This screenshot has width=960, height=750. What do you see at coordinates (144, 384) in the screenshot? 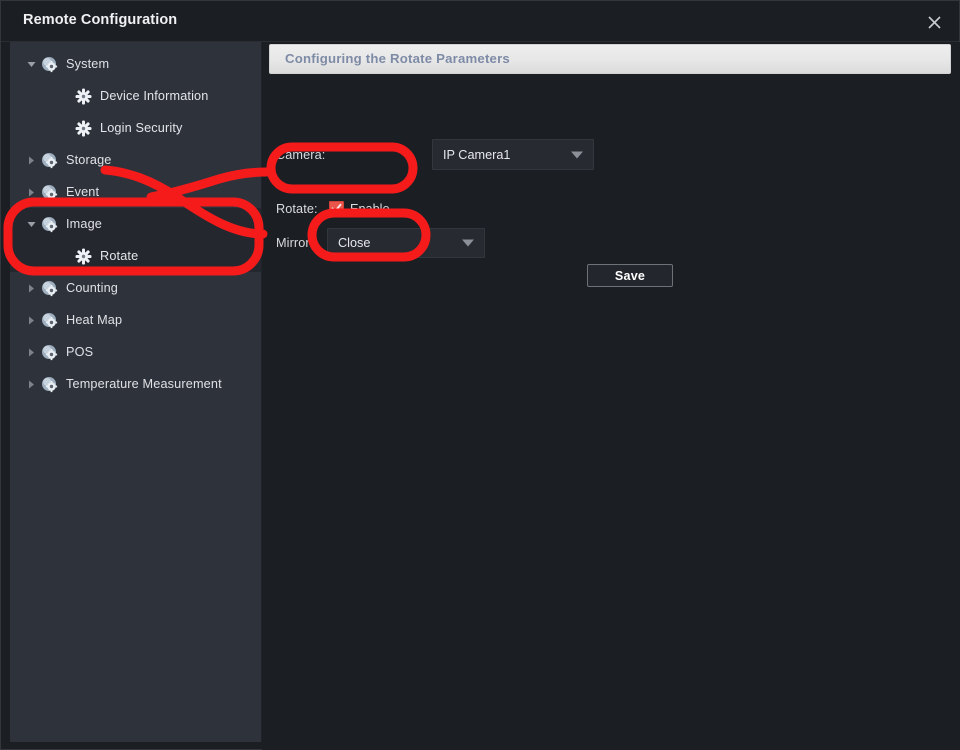
I see `sidebar-item-label: Temperature Measurement` at bounding box center [144, 384].